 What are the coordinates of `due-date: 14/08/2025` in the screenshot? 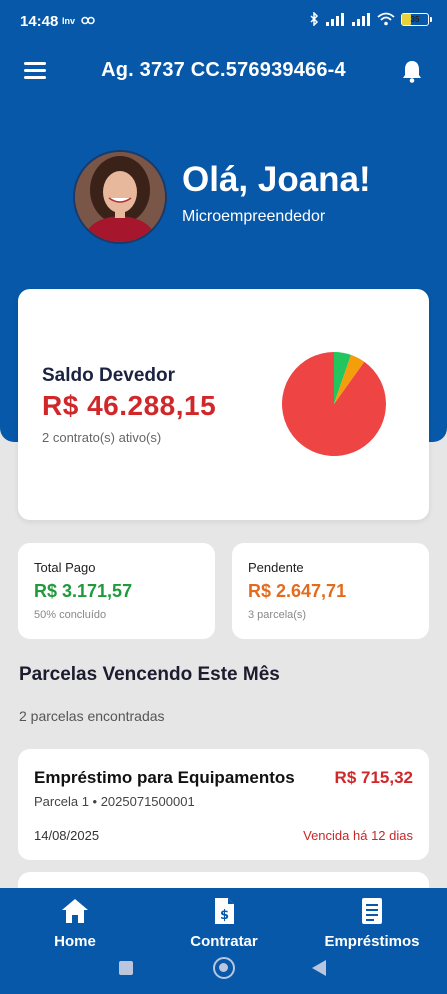 It's located at (67, 835).